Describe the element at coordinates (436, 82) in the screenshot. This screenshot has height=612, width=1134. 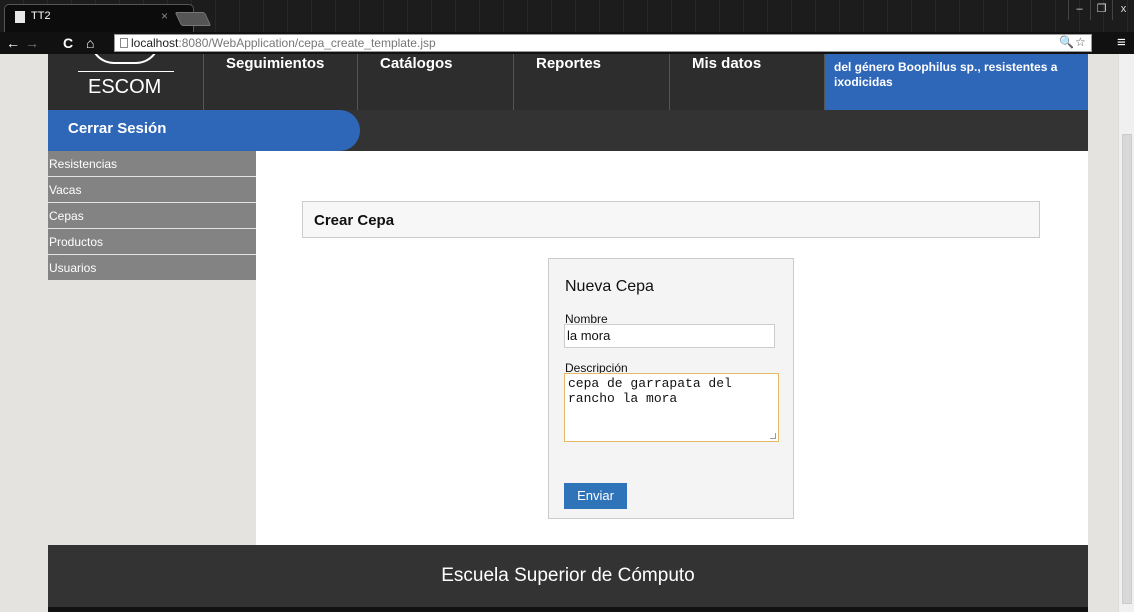
I see `menu-catalogos: Catálogos` at that location.